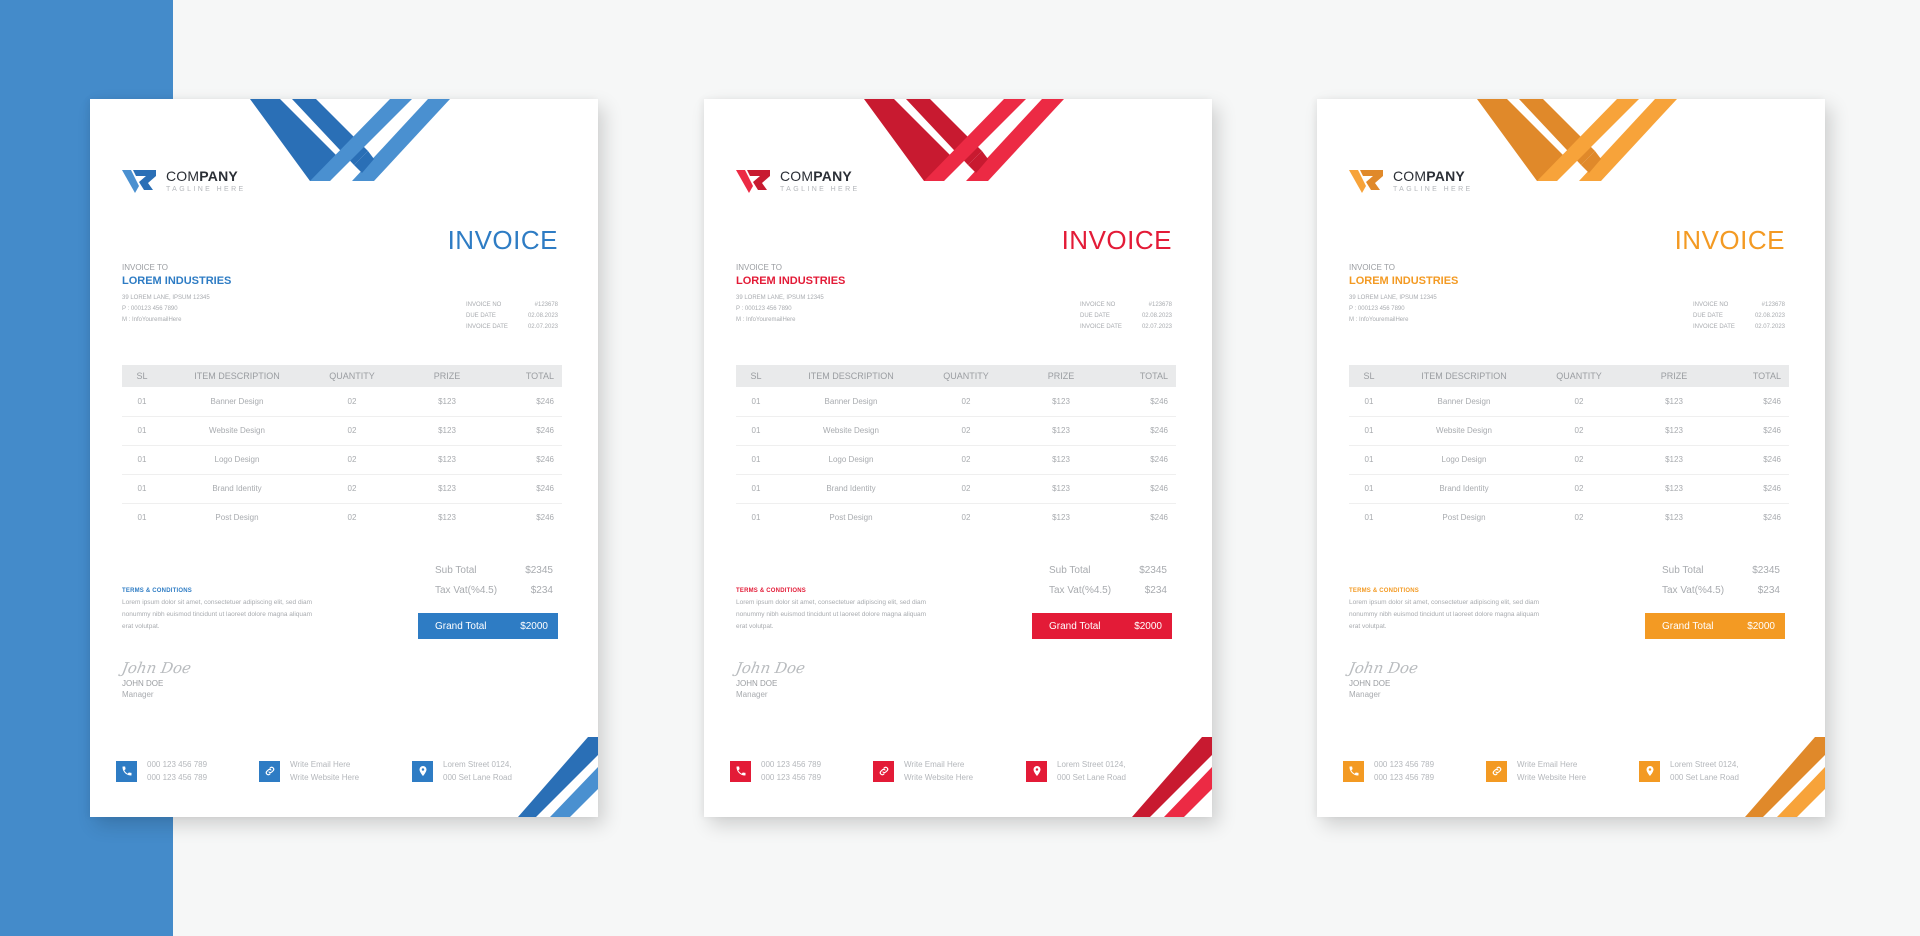 Image resolution: width=1920 pixels, height=936 pixels. Describe the element at coordinates (1693, 590) in the screenshot. I see `tax-label: Tax Vat(%4.5)` at that location.